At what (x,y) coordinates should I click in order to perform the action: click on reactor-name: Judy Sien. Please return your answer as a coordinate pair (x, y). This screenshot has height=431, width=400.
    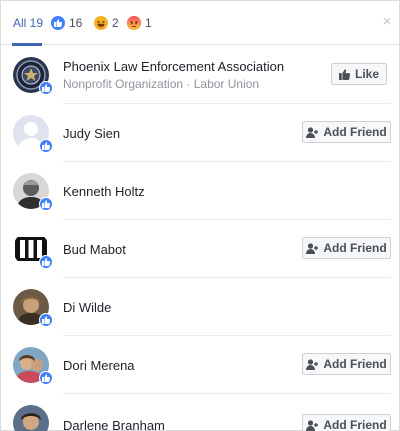
    Looking at the image, I should click on (91, 133).